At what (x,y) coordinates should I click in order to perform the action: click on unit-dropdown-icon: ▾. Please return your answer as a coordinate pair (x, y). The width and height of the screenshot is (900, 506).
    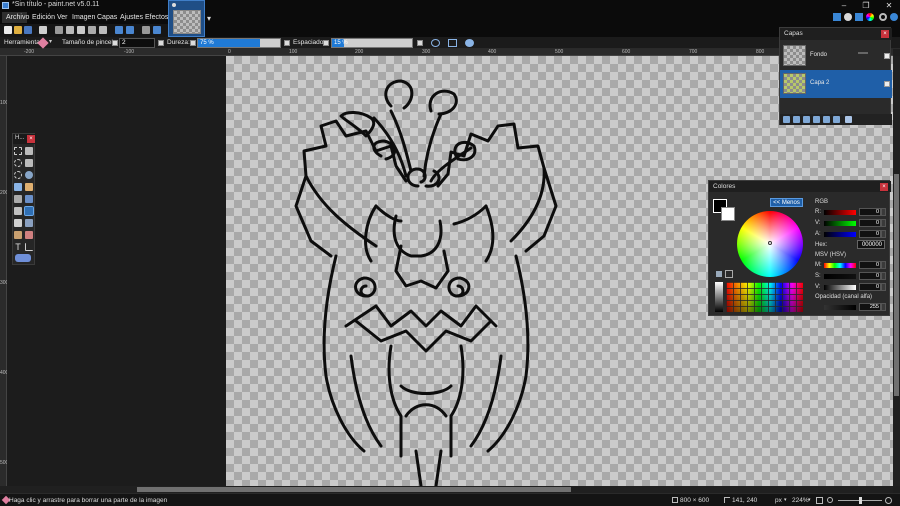
    Looking at the image, I should click on (785, 500).